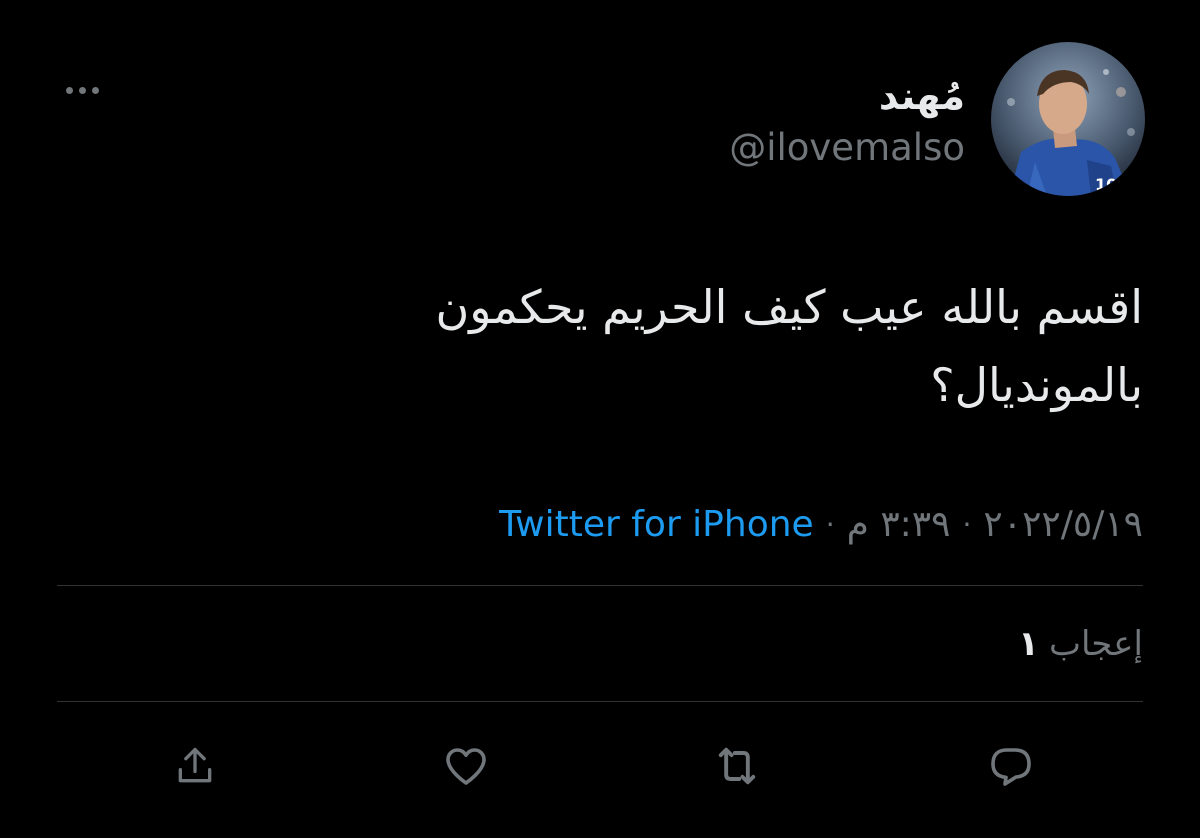  What do you see at coordinates (821, 524) in the screenshot?
I see `tweet-metadata: ٢٠٢٢/٥/١٩ · ٣:٣٩ م · Twitter for iPhone` at bounding box center [821, 524].